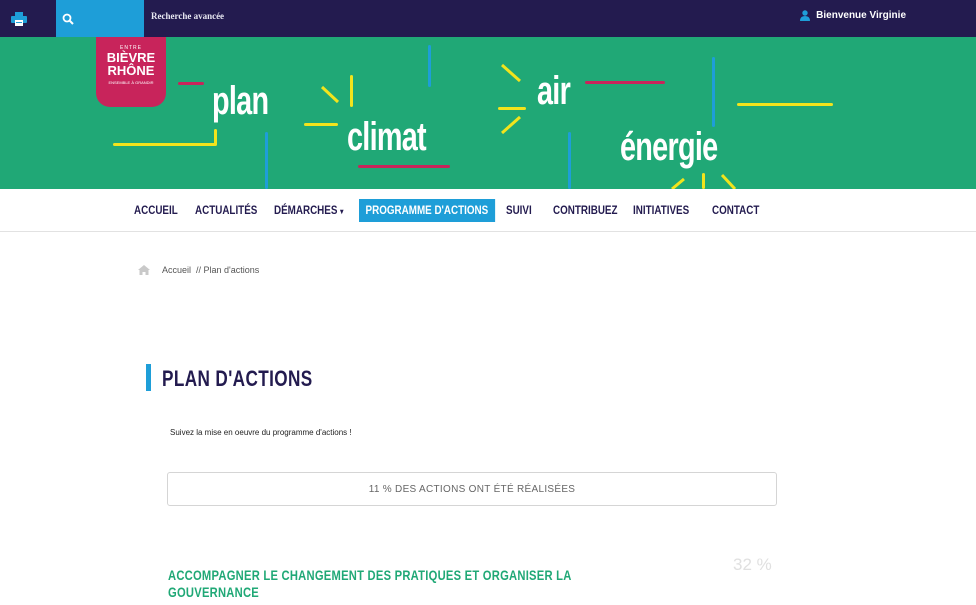 The height and width of the screenshot is (605, 976). What do you see at coordinates (237, 378) in the screenshot?
I see `page-title: PLAN D'ACTIONS` at bounding box center [237, 378].